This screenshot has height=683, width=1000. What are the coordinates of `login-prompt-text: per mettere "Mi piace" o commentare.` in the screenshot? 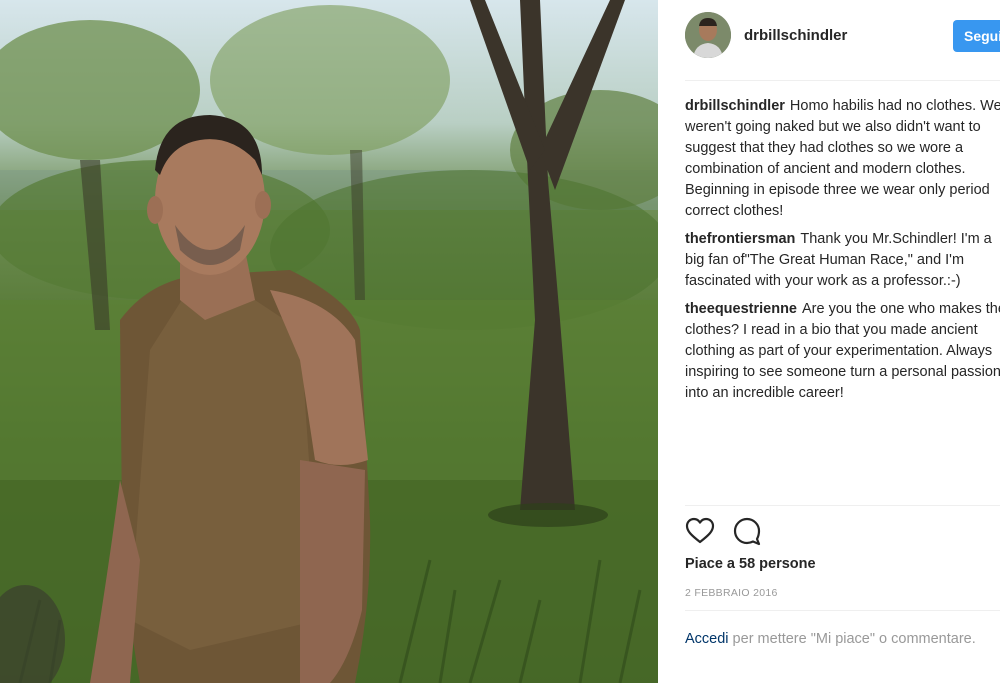 It's located at (852, 639).